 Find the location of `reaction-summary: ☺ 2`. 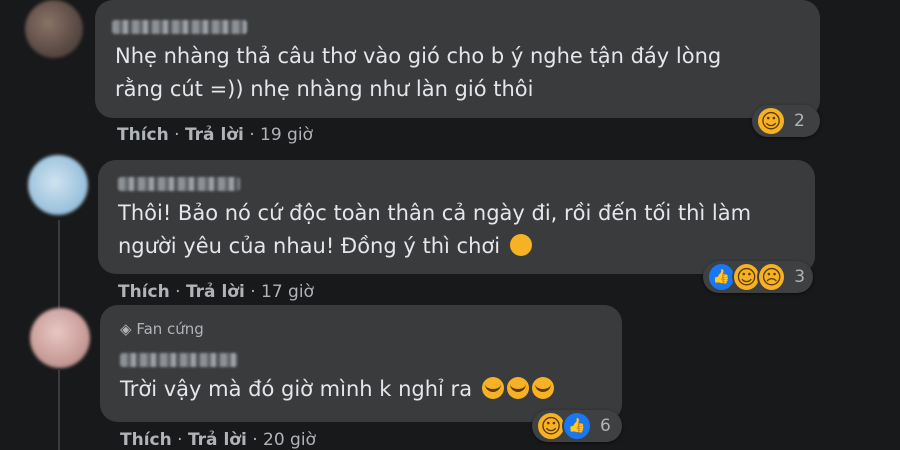

reaction-summary: ☺ 2 is located at coordinates (786, 121).